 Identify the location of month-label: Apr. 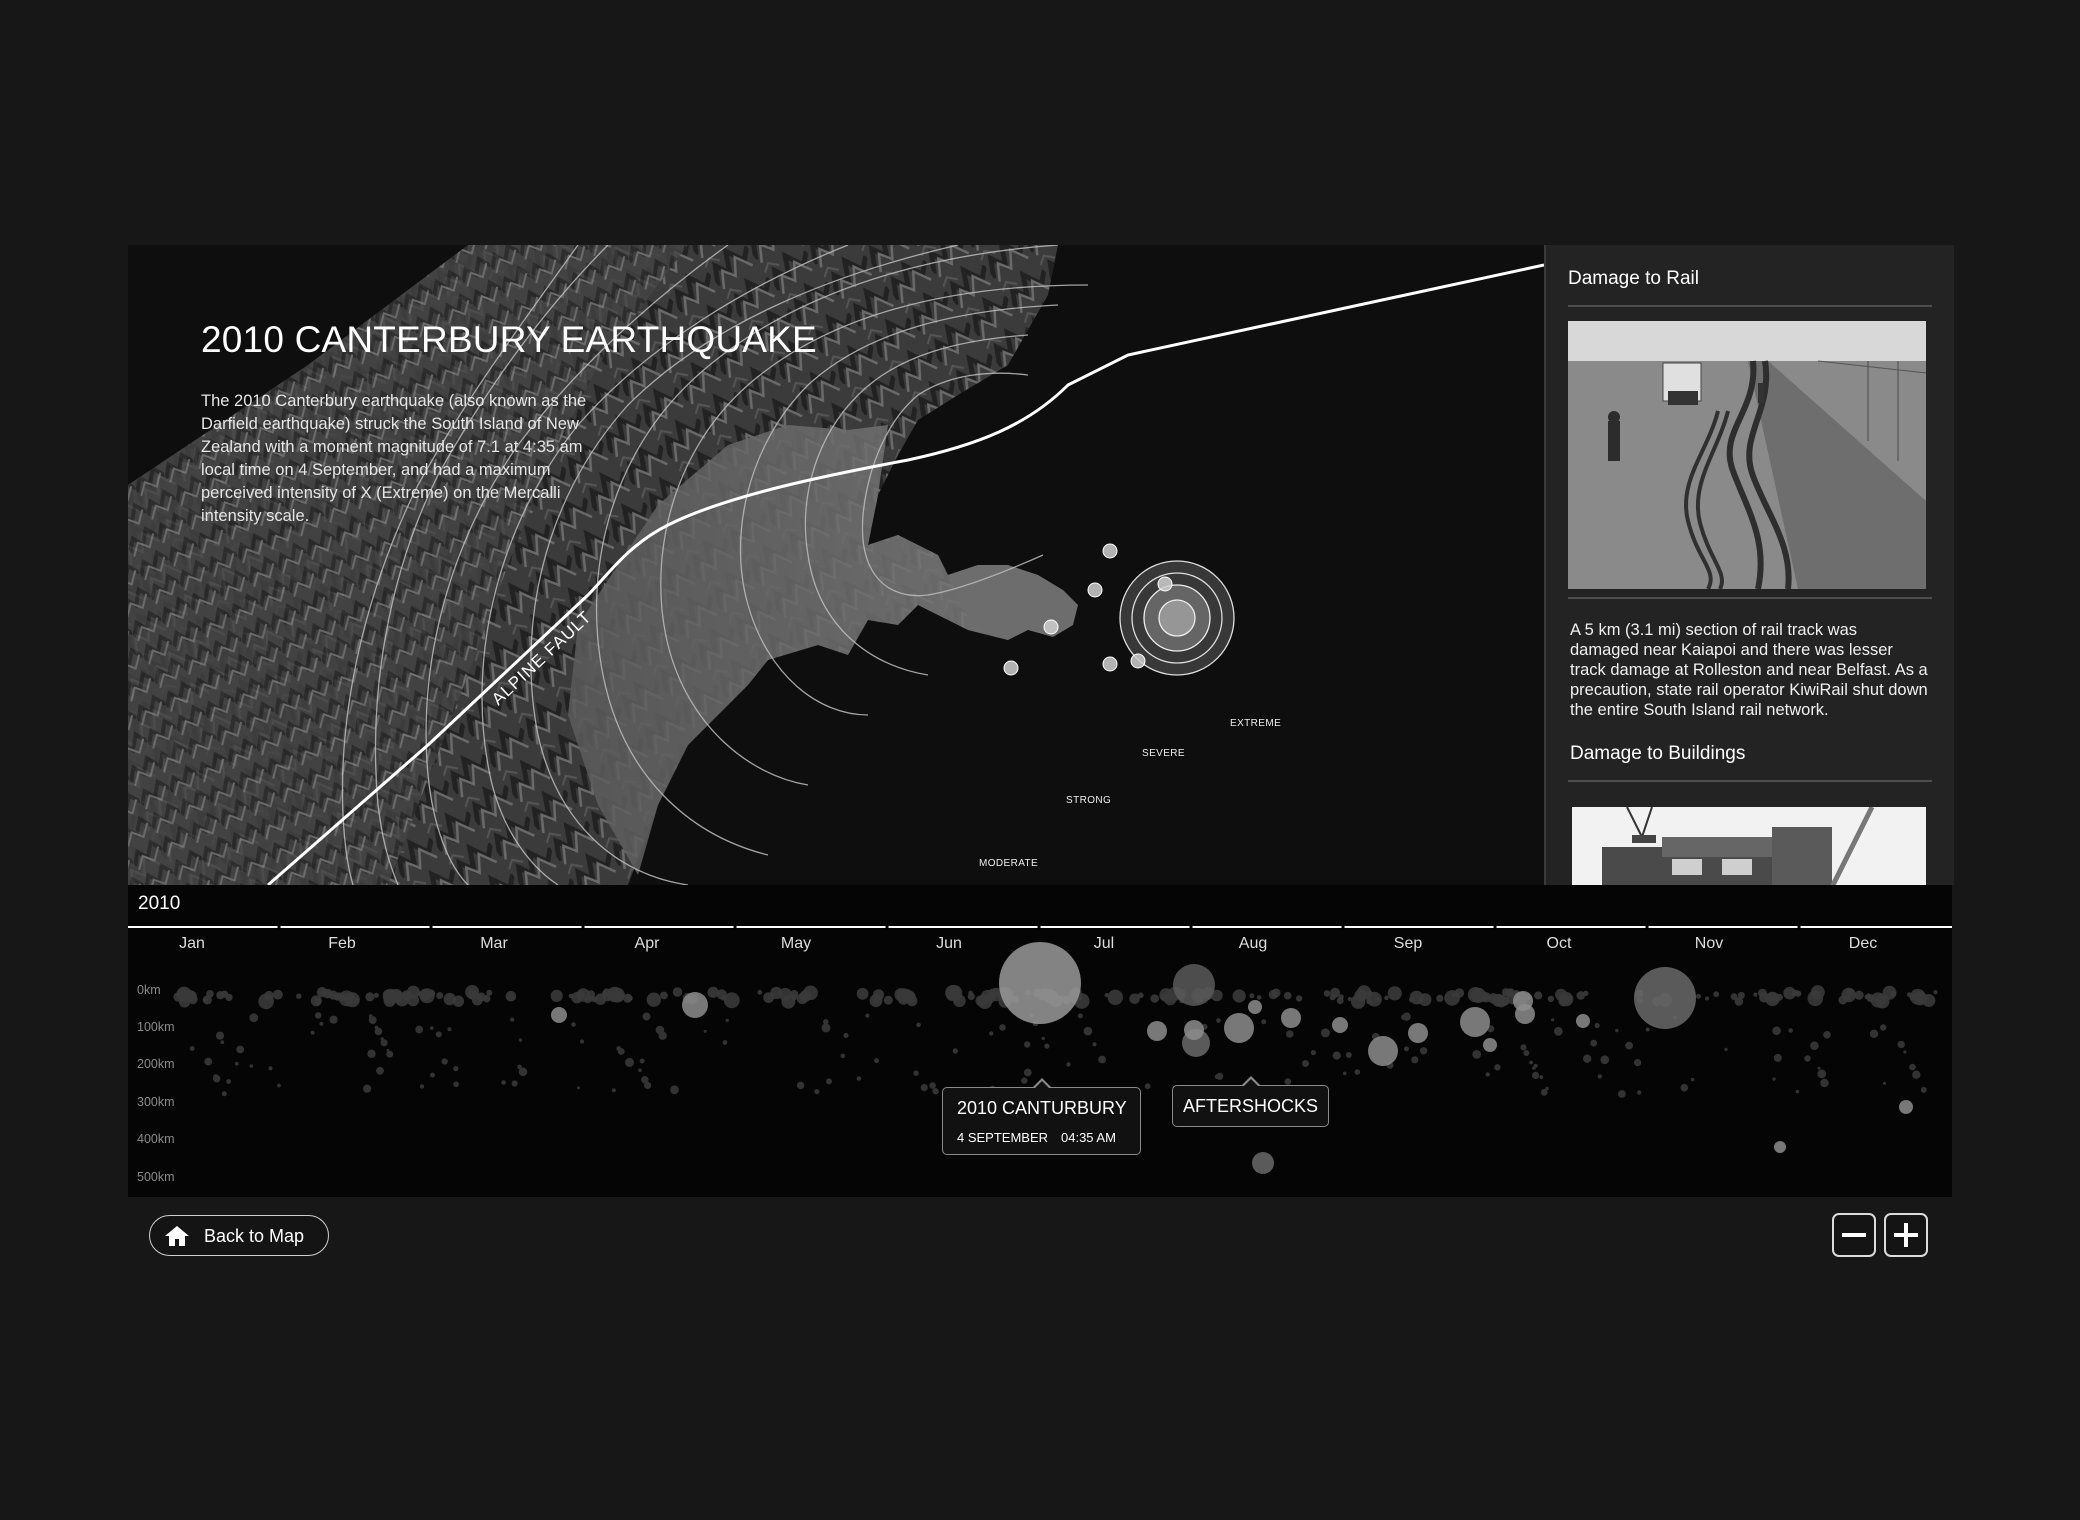
(647, 944).